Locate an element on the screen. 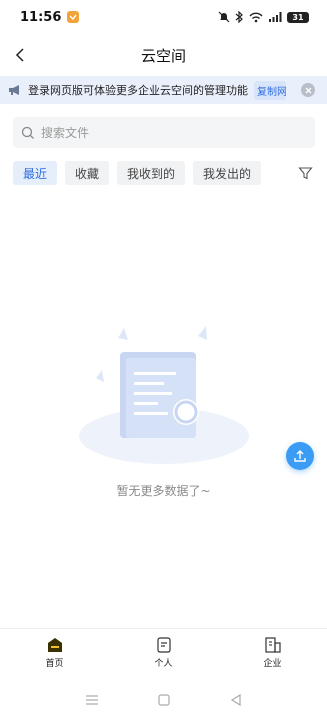 The width and height of the screenshot is (327, 720). filter-recent: 最近 is located at coordinates (35, 173).